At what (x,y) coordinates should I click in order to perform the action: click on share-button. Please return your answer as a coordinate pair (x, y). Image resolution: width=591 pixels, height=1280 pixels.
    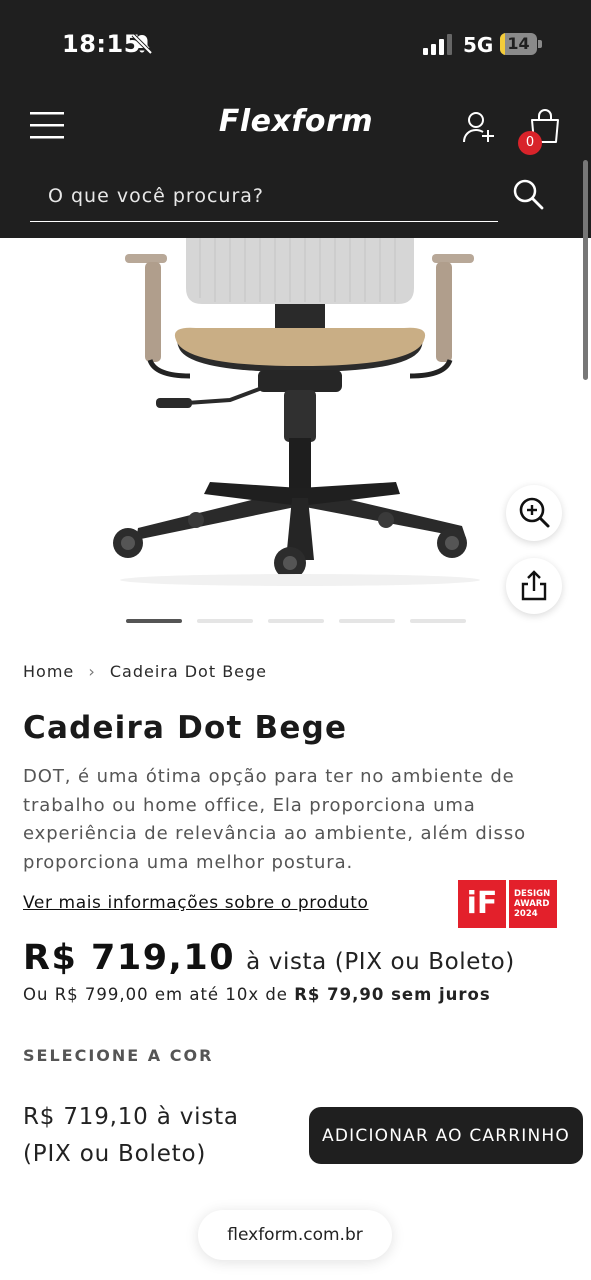
    Looking at the image, I should click on (534, 586).